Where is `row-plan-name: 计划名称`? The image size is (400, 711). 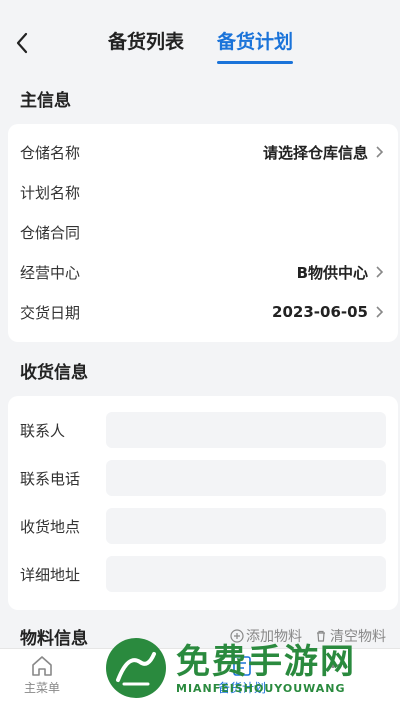 row-plan-name: 计划名称 is located at coordinates (203, 192).